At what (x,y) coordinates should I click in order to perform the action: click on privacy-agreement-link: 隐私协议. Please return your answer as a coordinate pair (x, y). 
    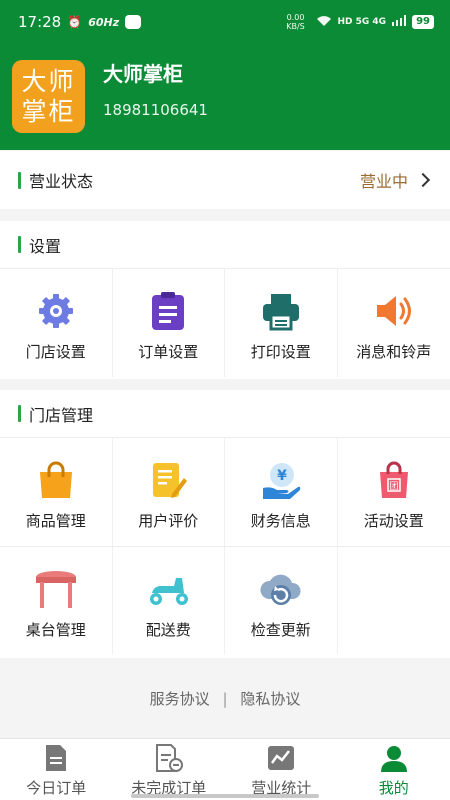
    Looking at the image, I should click on (270, 699).